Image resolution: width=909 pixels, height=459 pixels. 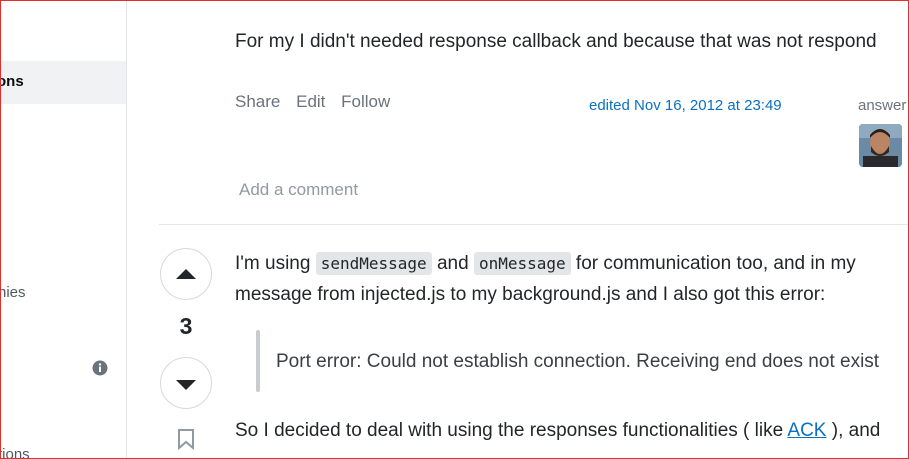 I want to click on info-icon, so click(x=100, y=368).